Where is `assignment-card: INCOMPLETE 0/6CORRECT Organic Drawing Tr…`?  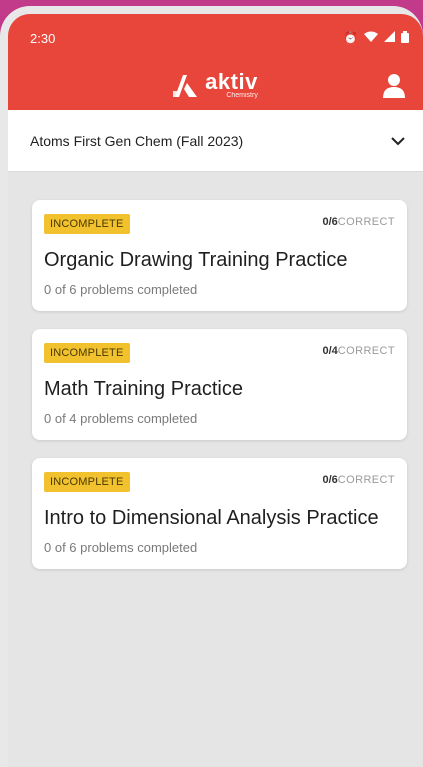
assignment-card: INCOMPLETE 0/6CORRECT Organic Drawing Tr… is located at coordinates (219, 255).